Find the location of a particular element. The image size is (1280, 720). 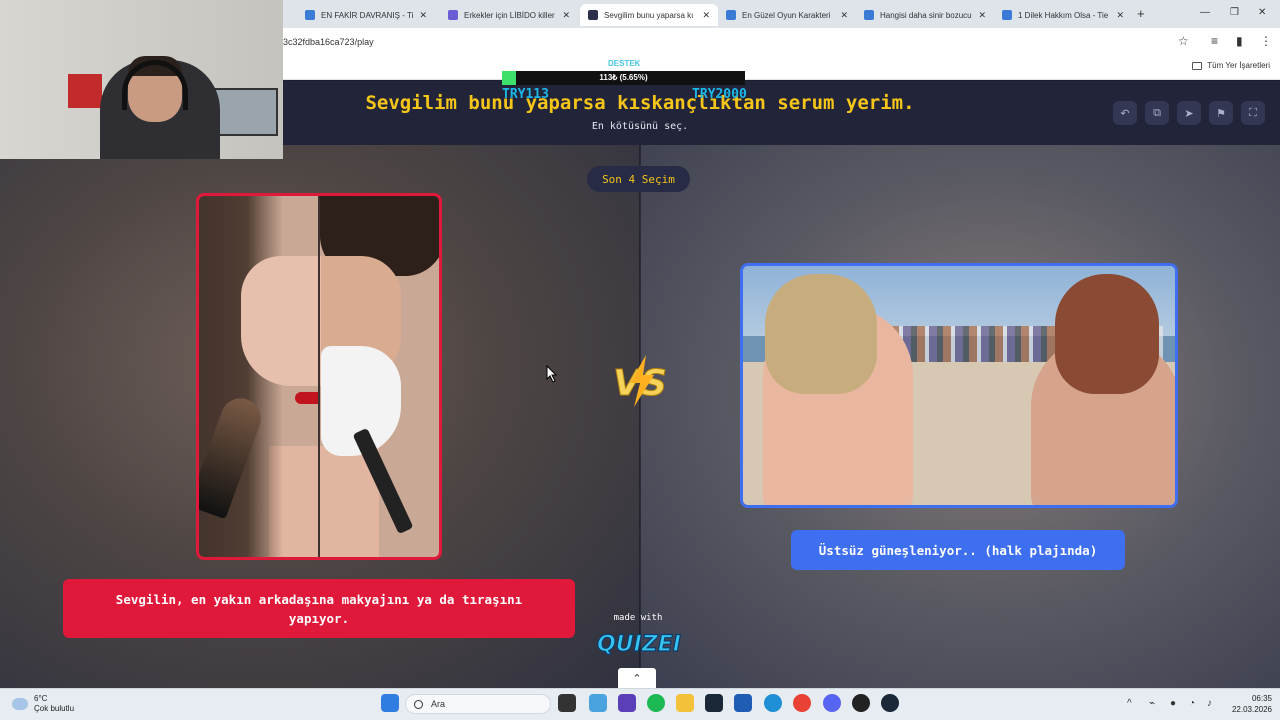

share-icon: ⧉ is located at coordinates (1157, 112).